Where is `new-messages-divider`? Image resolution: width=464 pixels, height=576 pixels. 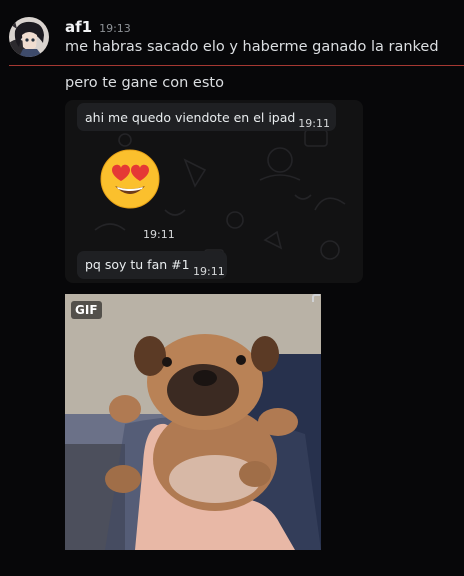
new-messages-divider is located at coordinates (236, 65).